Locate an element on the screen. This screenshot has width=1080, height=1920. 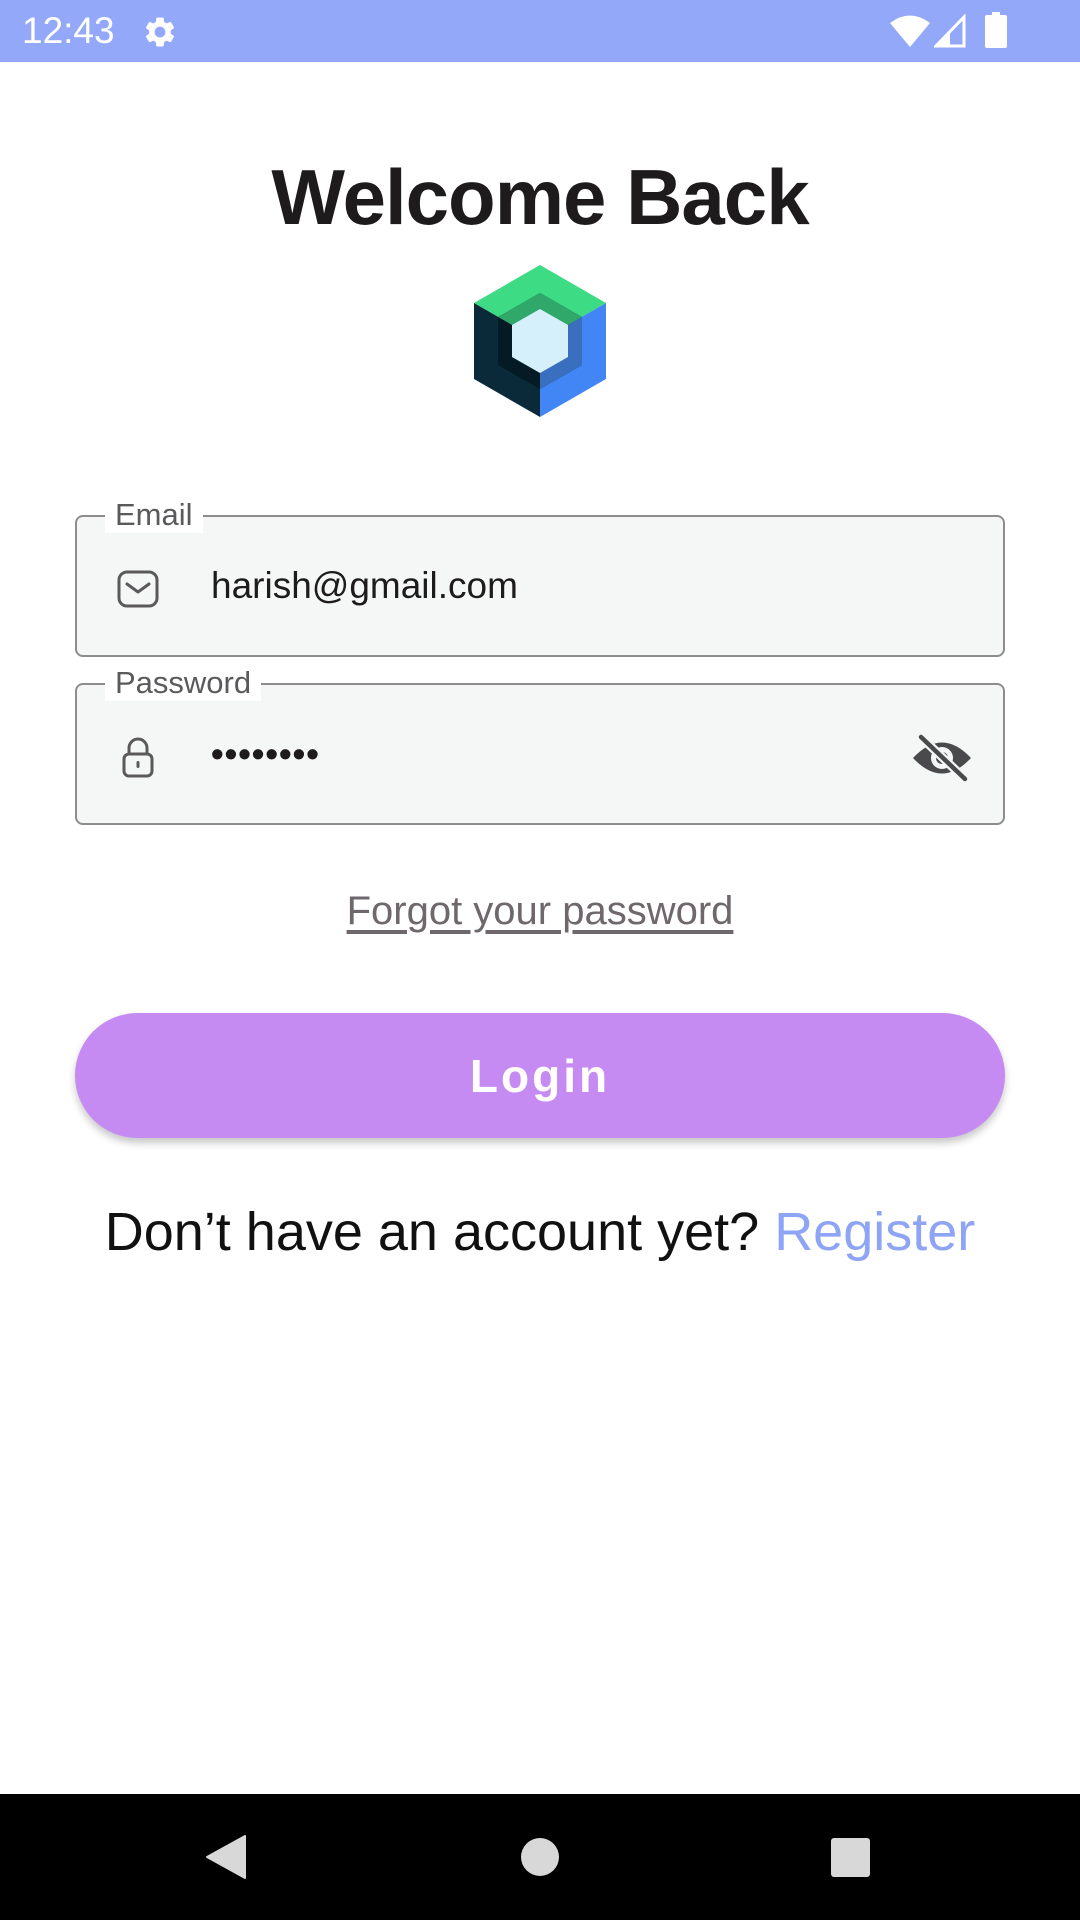
register-prompt-row: Don’t have an account yet? Register is located at coordinates (540, 1232).